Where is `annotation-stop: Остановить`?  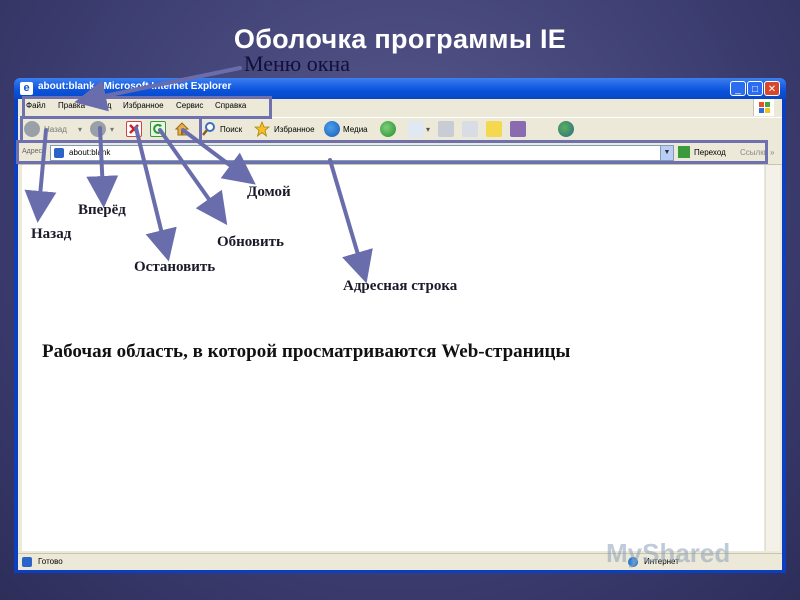
annotation-stop: Остановить is located at coordinates (175, 267).